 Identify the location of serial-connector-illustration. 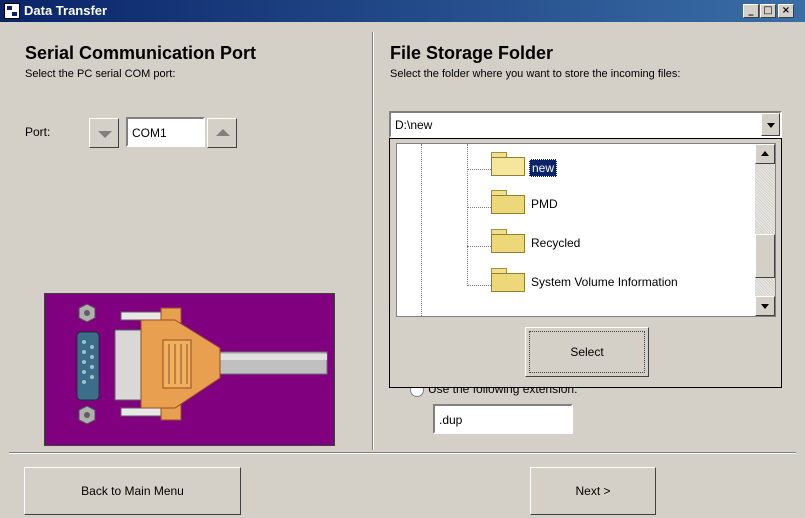
(189, 369).